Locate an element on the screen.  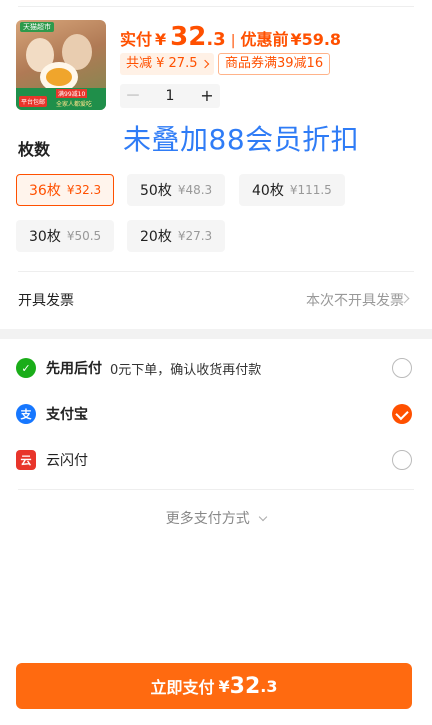
invoice-label: 开具发票 is located at coordinates (46, 301).